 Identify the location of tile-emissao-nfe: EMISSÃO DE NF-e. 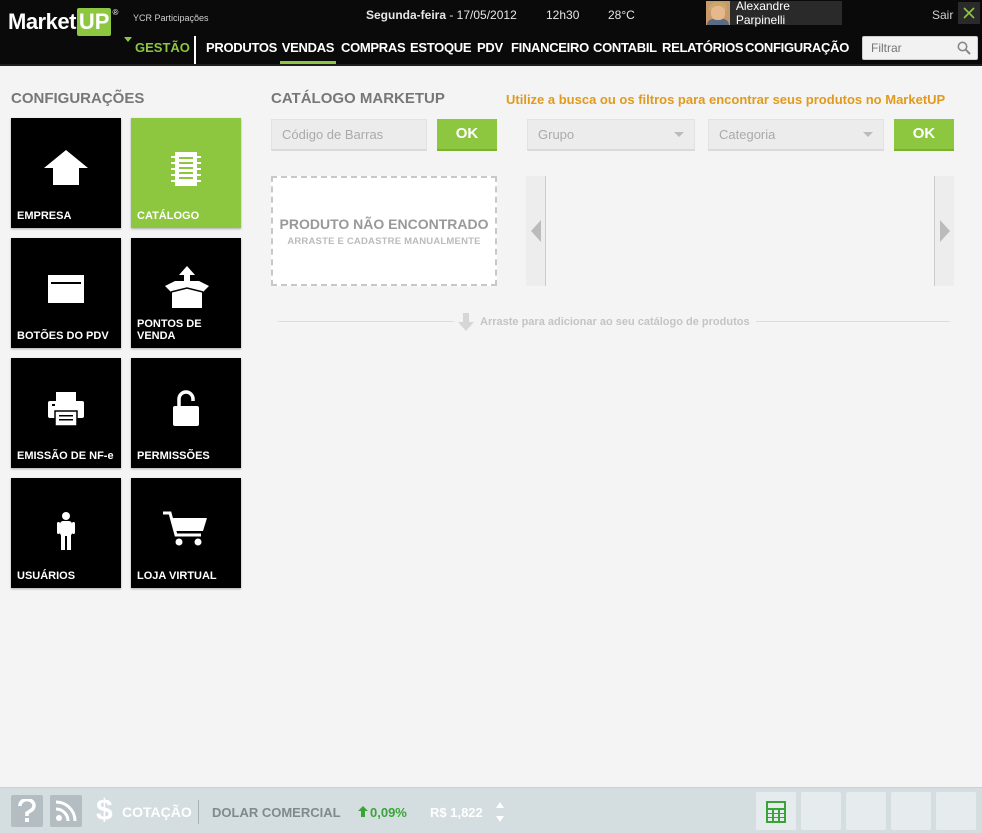
(66, 413).